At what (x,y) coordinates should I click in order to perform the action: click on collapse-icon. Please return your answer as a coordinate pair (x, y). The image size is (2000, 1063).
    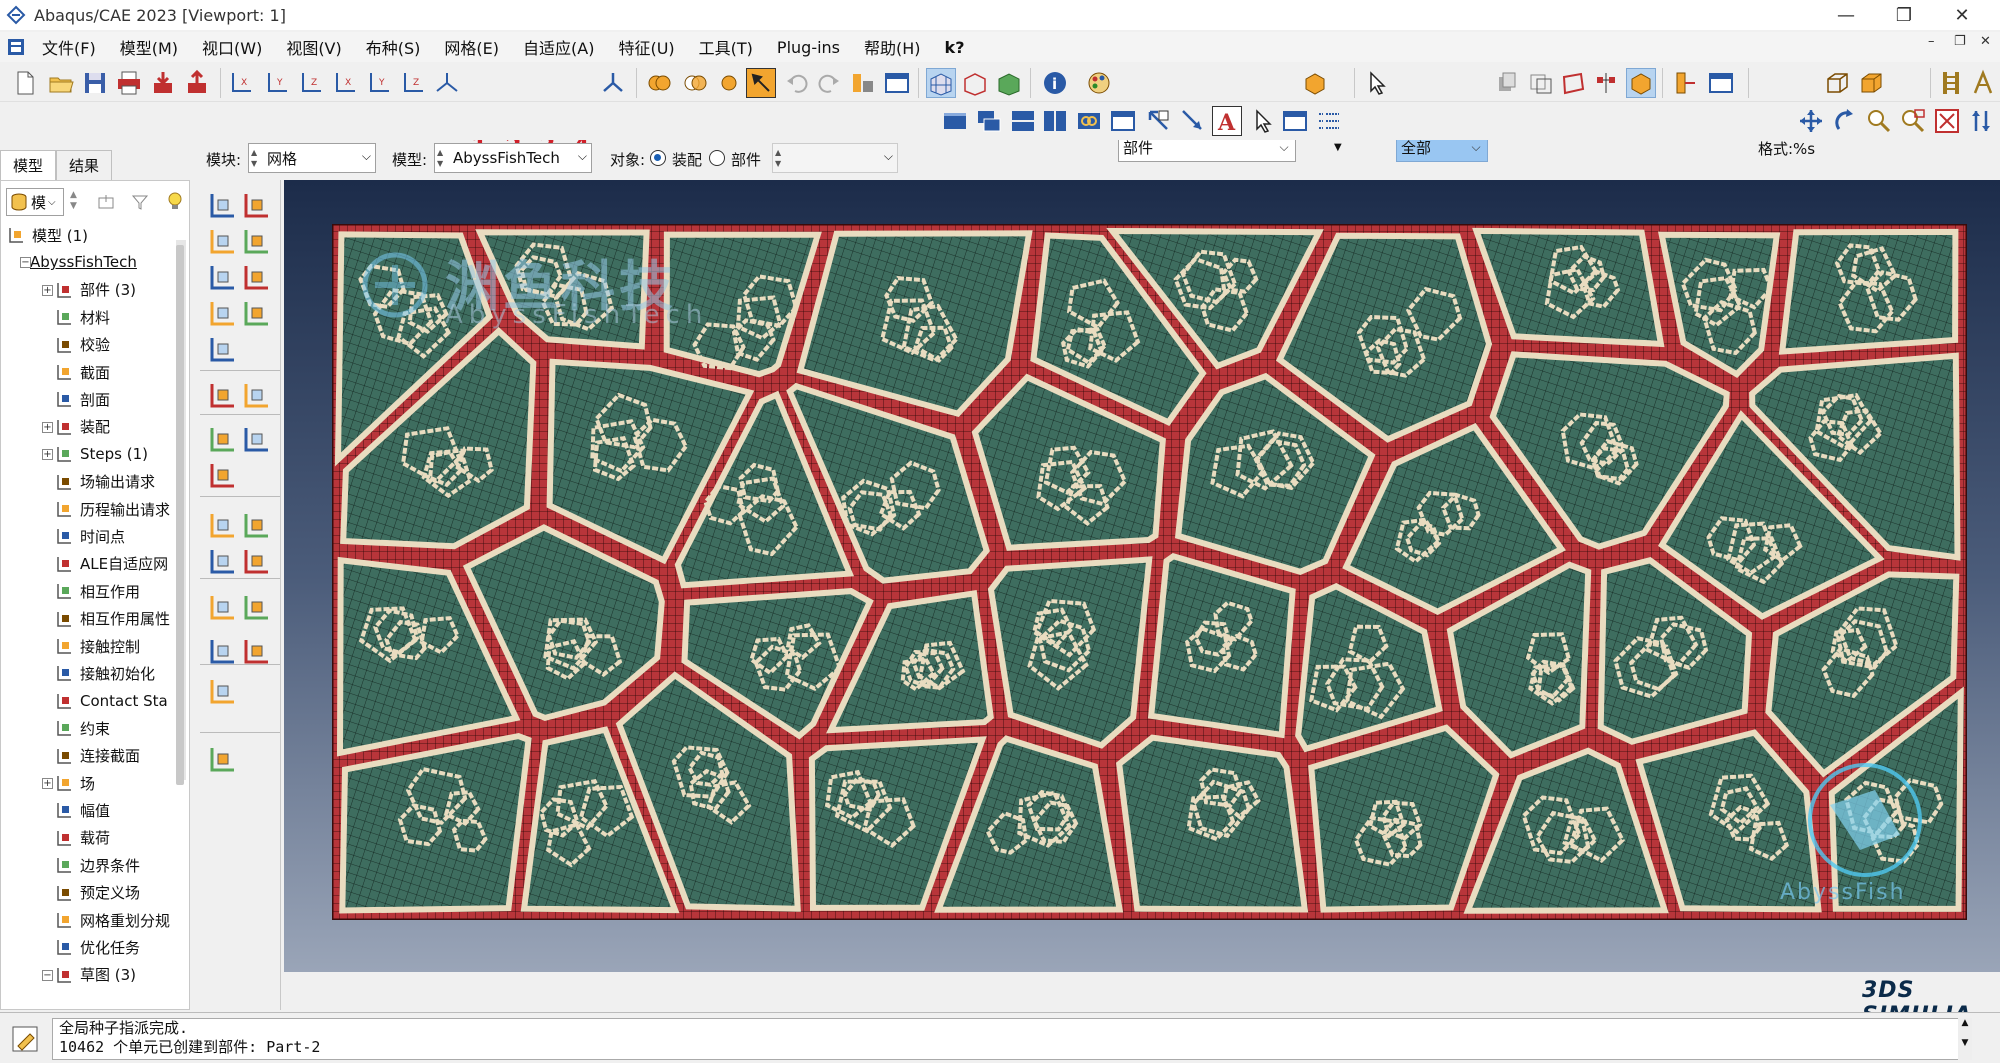
    Looking at the image, I should click on (106, 202).